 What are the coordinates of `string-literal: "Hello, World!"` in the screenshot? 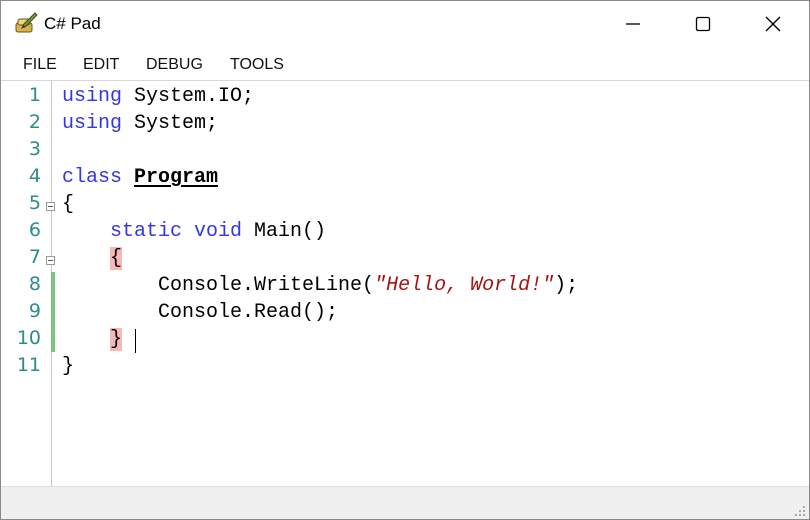 It's located at (464, 285).